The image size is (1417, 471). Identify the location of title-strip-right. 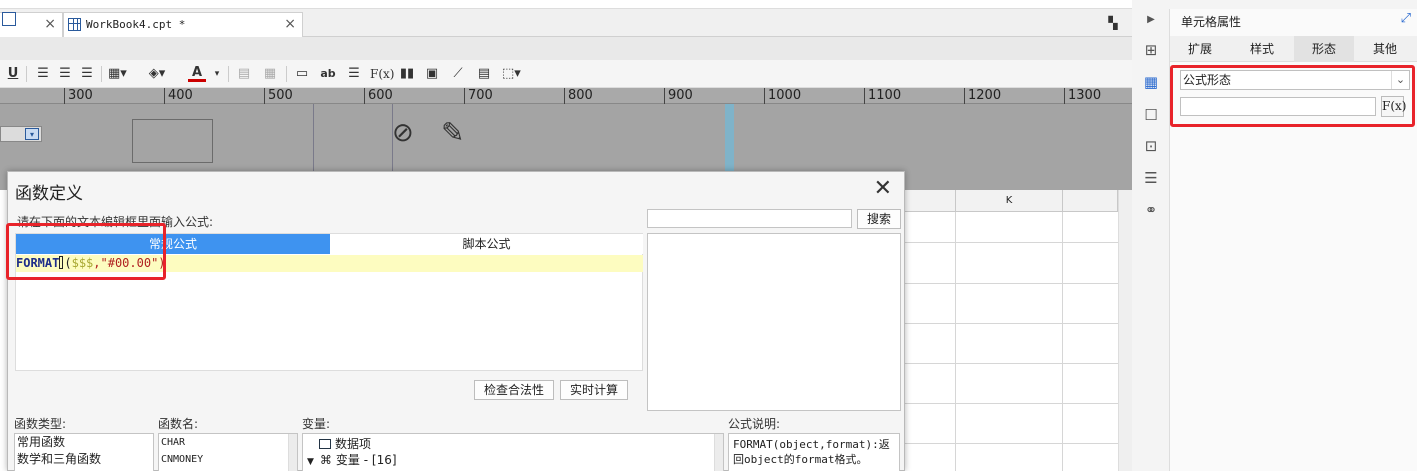
(1274, 4).